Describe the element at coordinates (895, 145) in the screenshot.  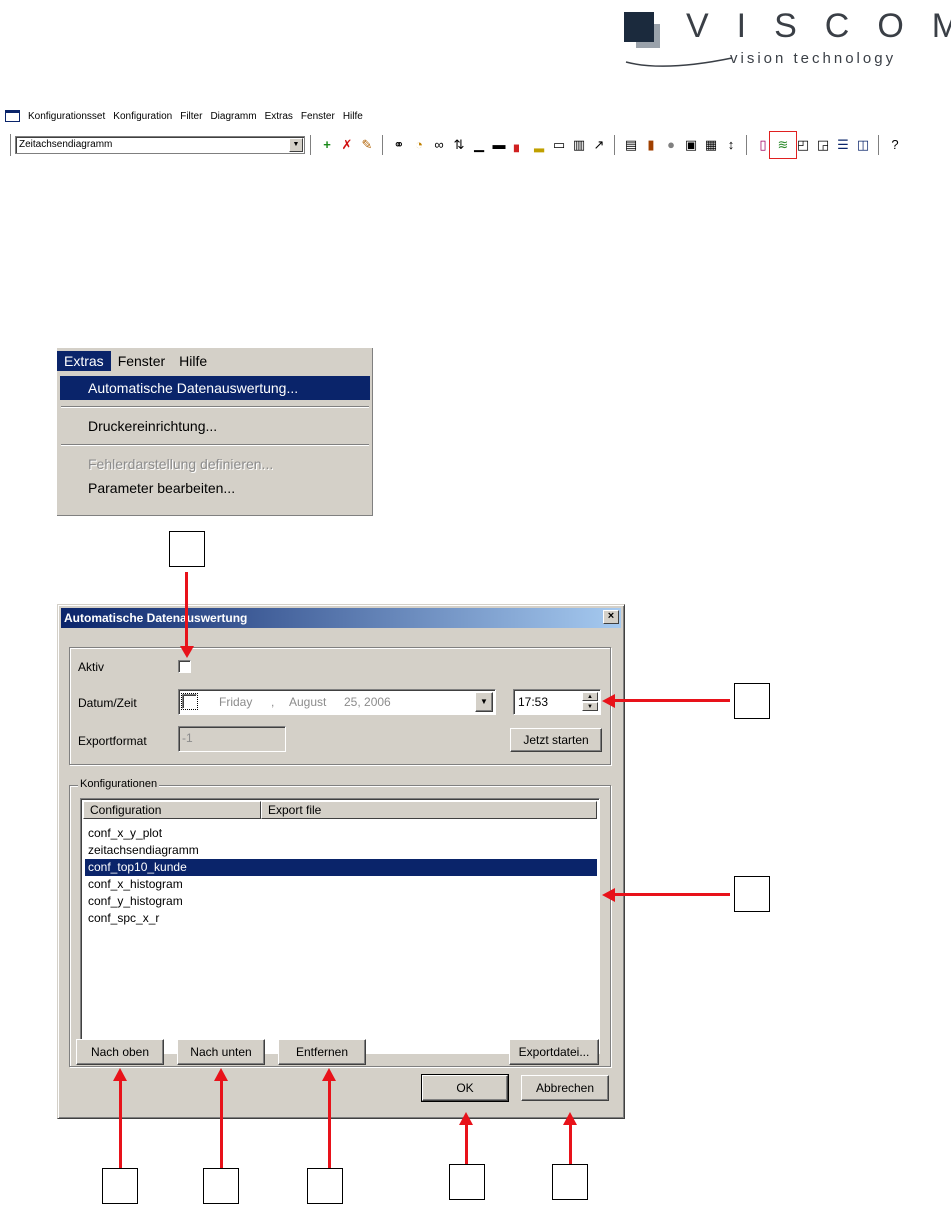
I see `help-icon: ?` at that location.